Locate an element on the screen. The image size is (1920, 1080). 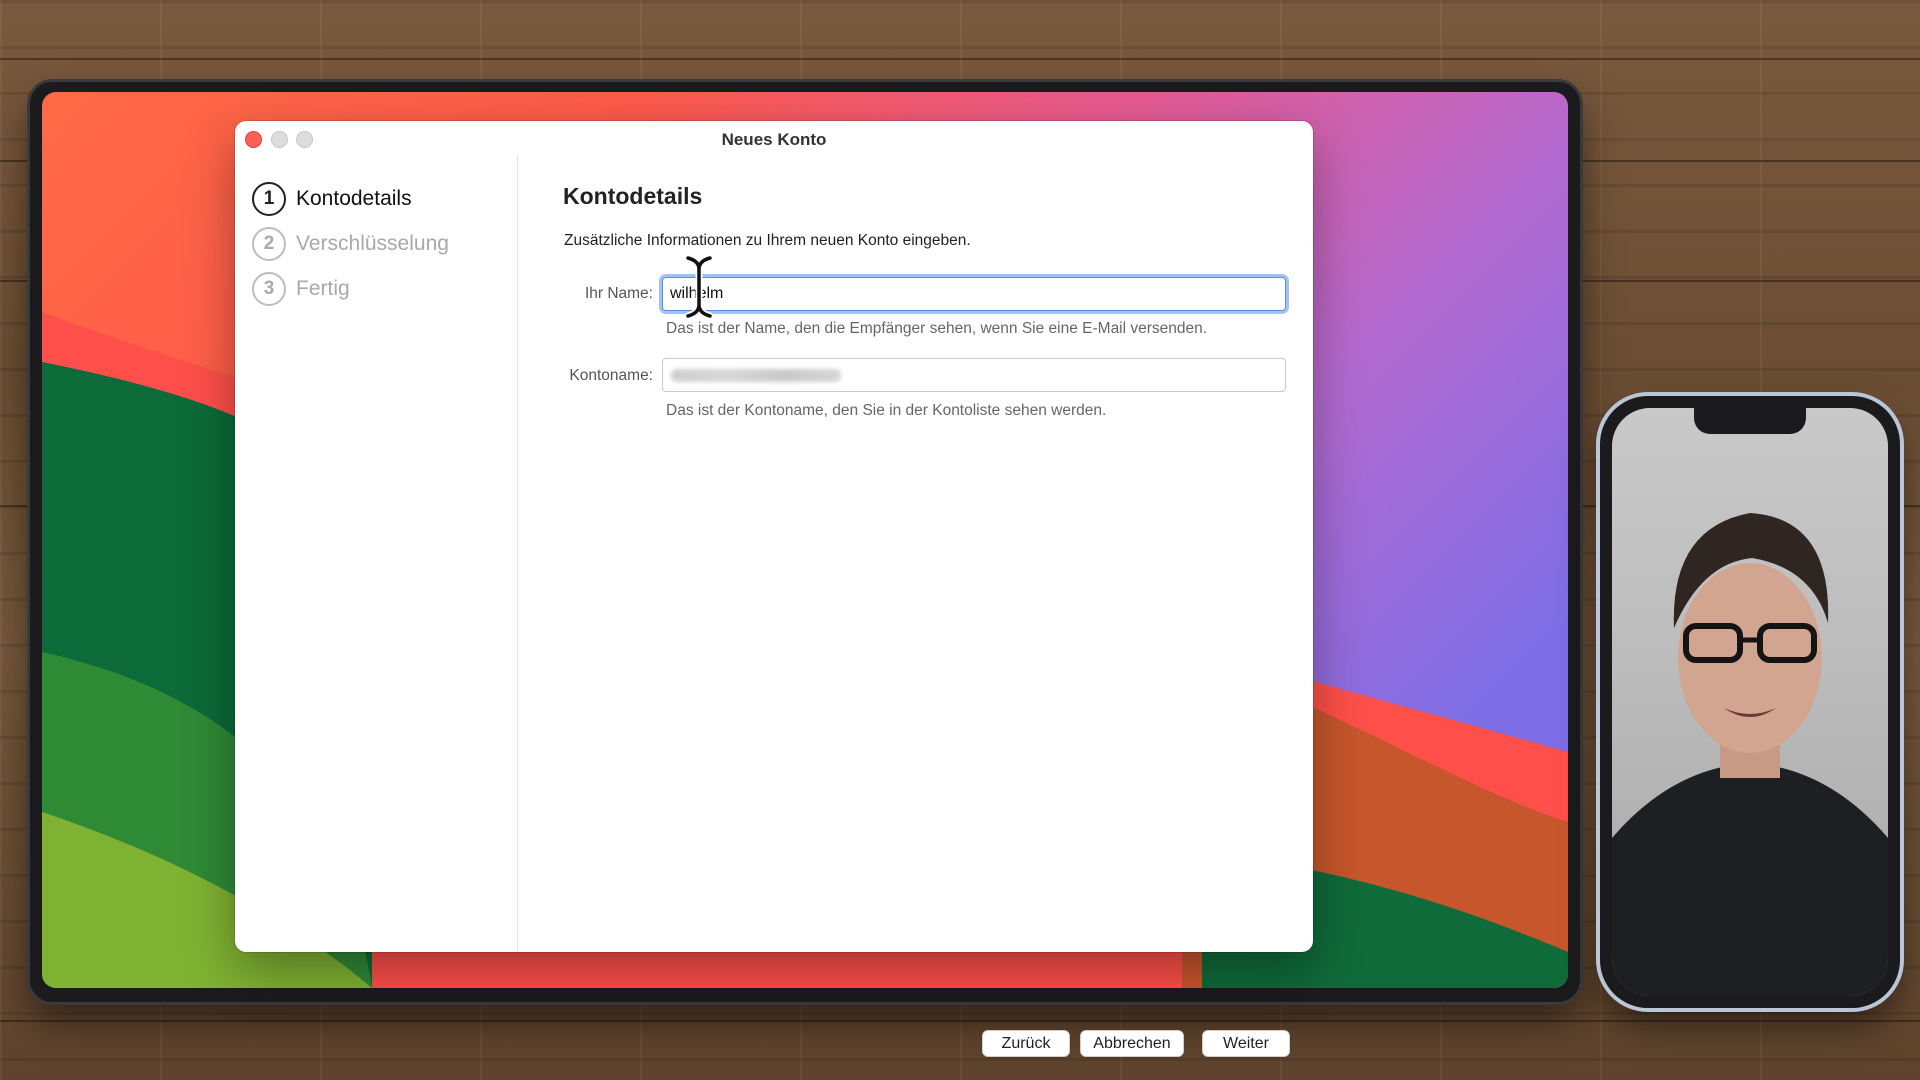
step-number-icon: 1 is located at coordinates (269, 199).